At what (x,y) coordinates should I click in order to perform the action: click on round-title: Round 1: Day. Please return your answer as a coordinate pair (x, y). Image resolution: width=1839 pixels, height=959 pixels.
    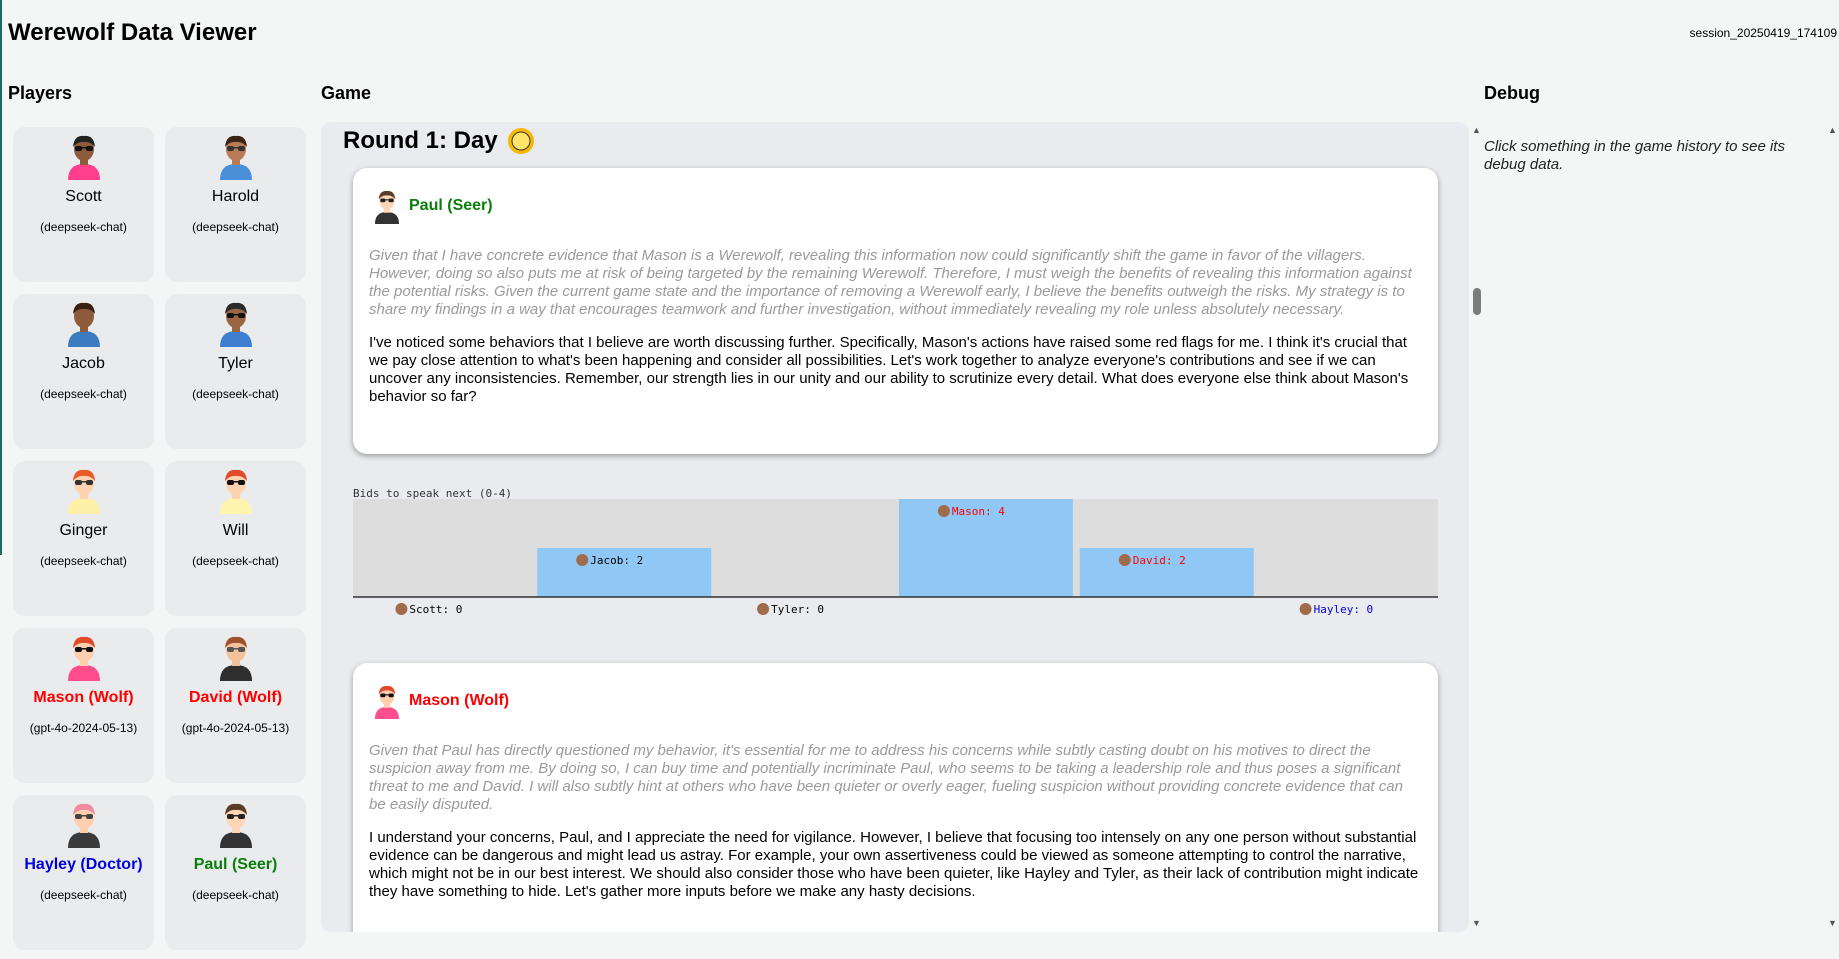
    Looking at the image, I should click on (439, 141).